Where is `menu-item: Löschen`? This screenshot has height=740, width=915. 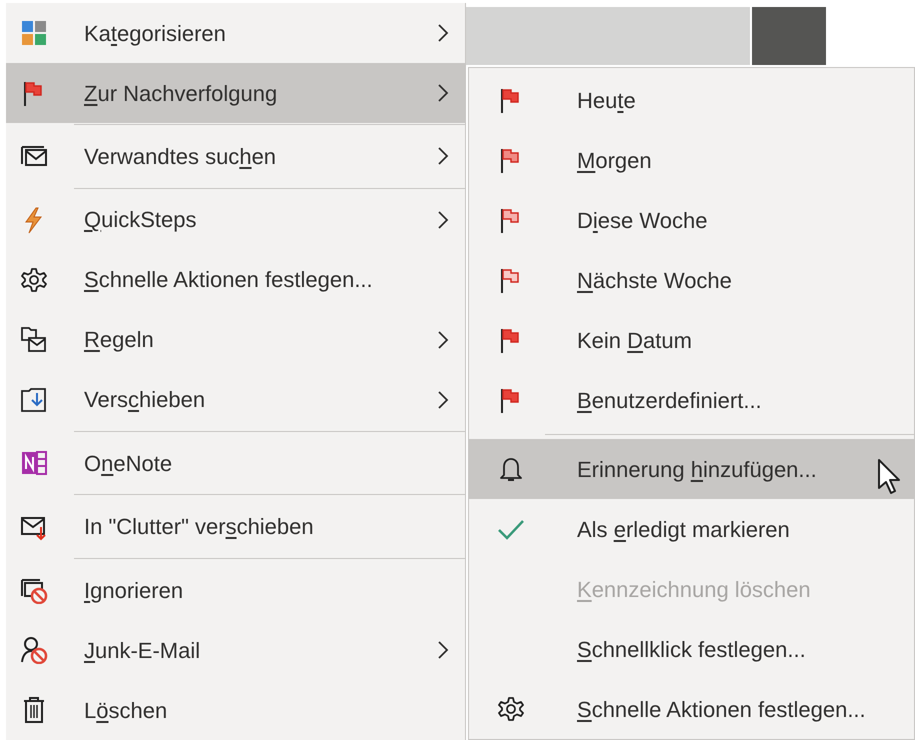 menu-item: Löschen is located at coordinates (235, 710).